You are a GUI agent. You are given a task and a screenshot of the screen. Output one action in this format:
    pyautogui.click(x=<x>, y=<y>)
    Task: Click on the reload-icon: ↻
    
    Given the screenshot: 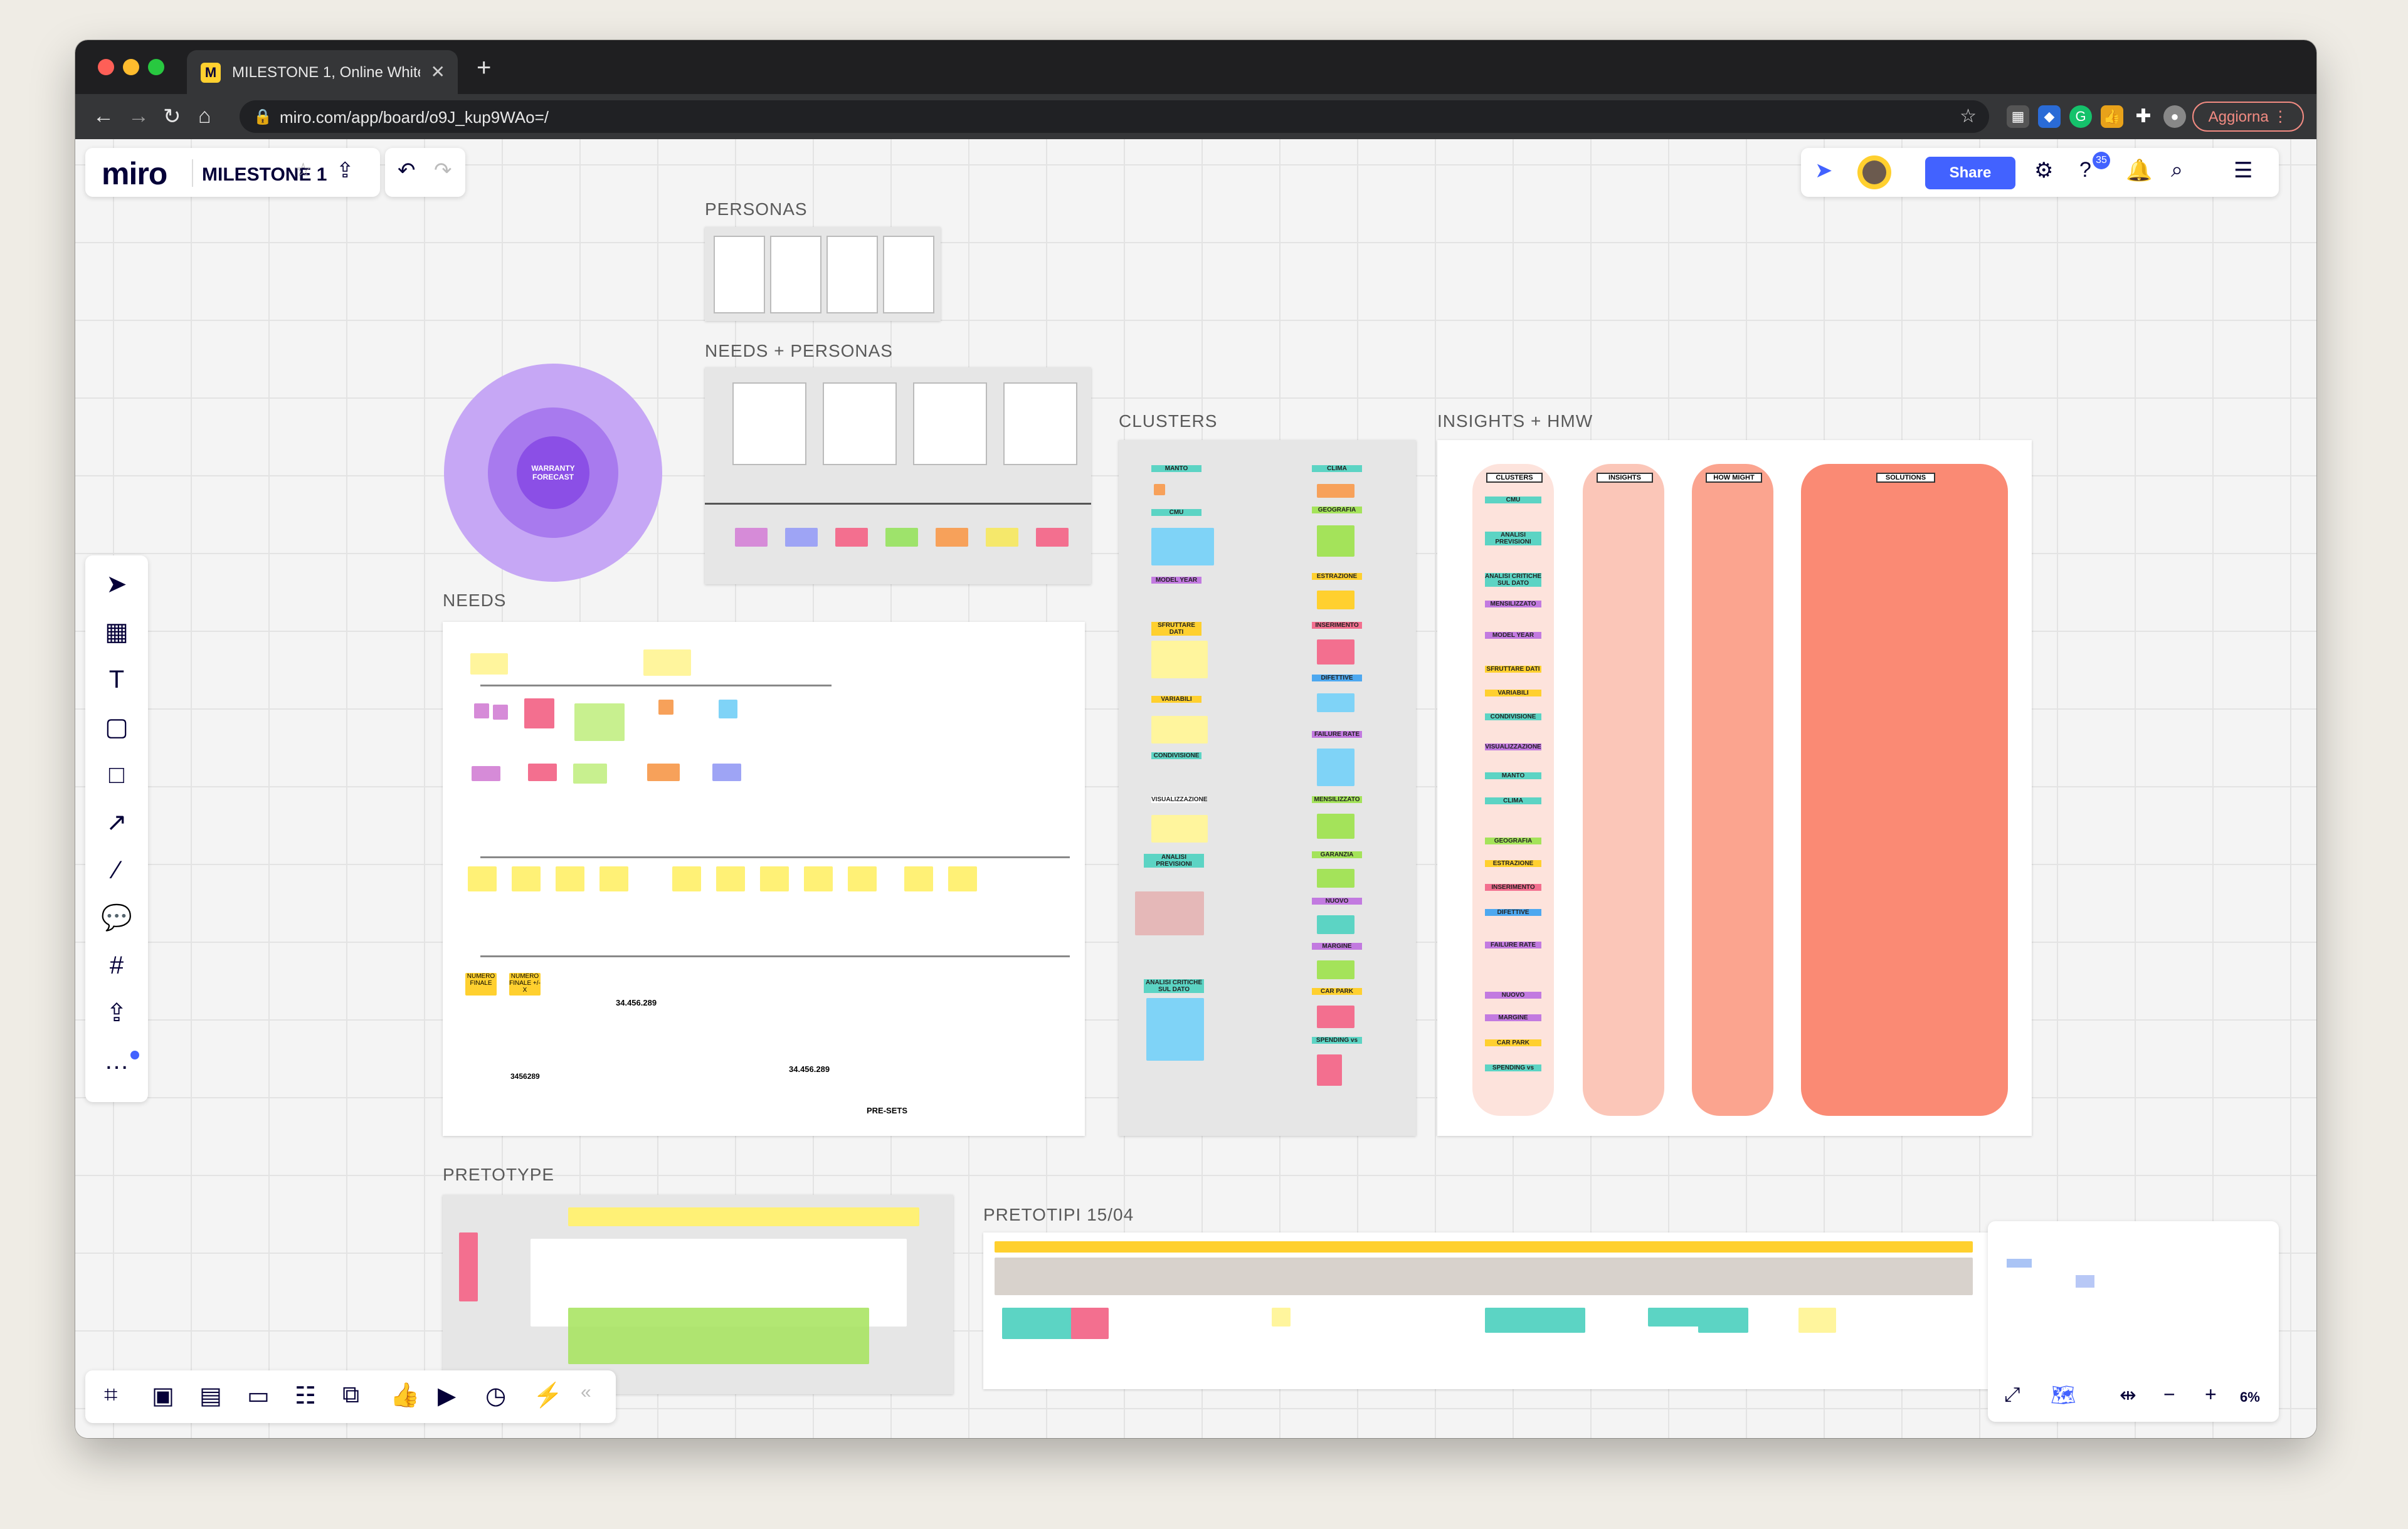 What is the action you would take?
    pyautogui.click(x=172, y=116)
    